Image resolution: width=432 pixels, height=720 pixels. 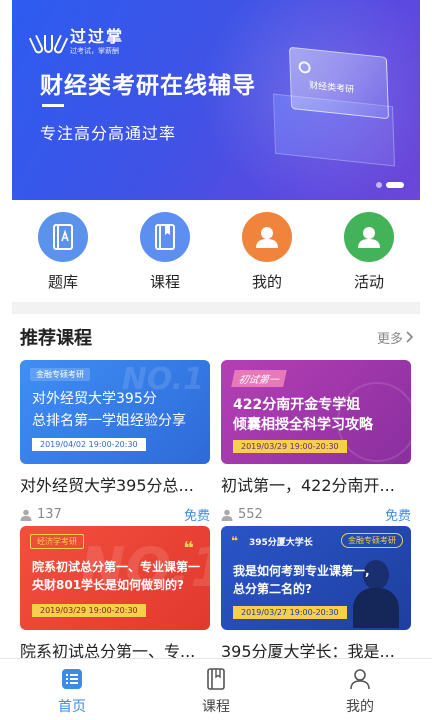 What do you see at coordinates (368, 282) in the screenshot?
I see `quicknav-label: 活动` at bounding box center [368, 282].